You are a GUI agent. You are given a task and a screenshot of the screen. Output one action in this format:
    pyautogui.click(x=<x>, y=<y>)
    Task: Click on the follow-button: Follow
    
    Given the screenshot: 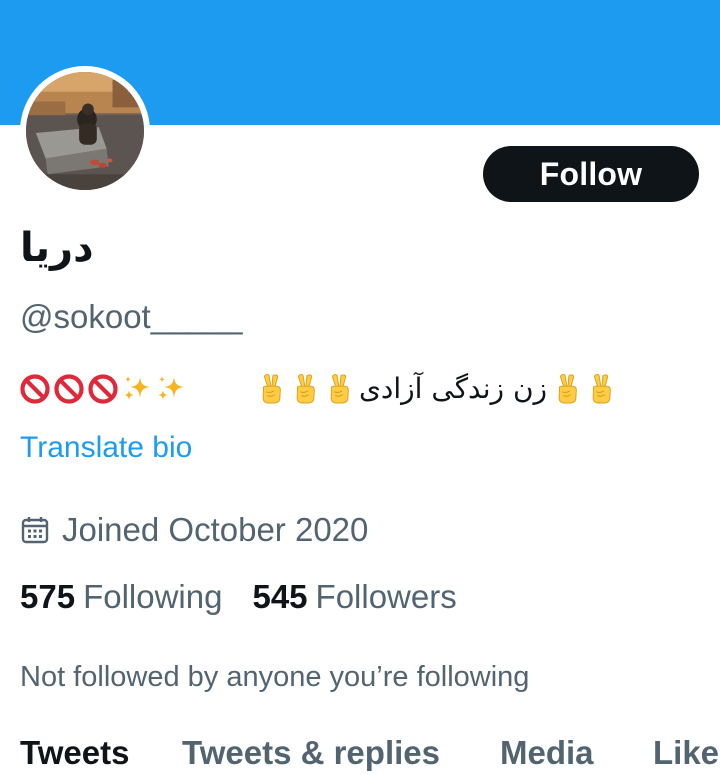 What is the action you would take?
    pyautogui.click(x=591, y=174)
    